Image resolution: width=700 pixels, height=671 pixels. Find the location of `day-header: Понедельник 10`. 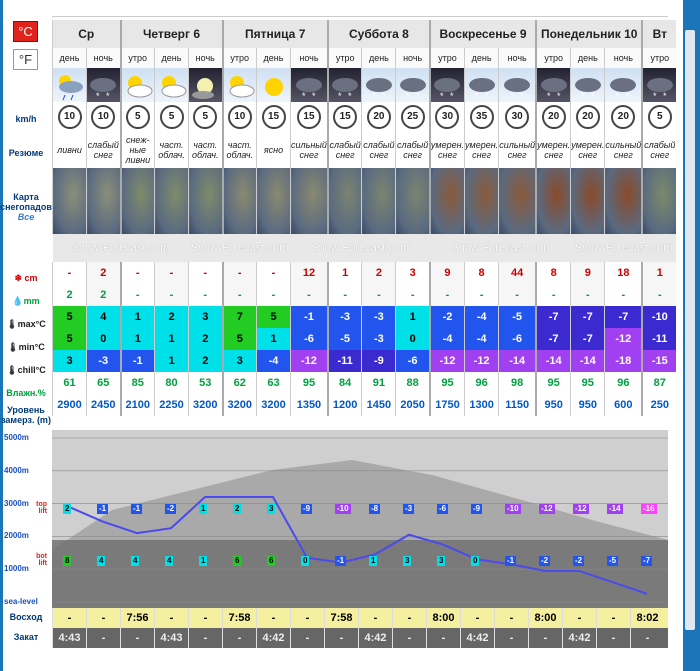

day-header: Понедельник 10 is located at coordinates (589, 34).